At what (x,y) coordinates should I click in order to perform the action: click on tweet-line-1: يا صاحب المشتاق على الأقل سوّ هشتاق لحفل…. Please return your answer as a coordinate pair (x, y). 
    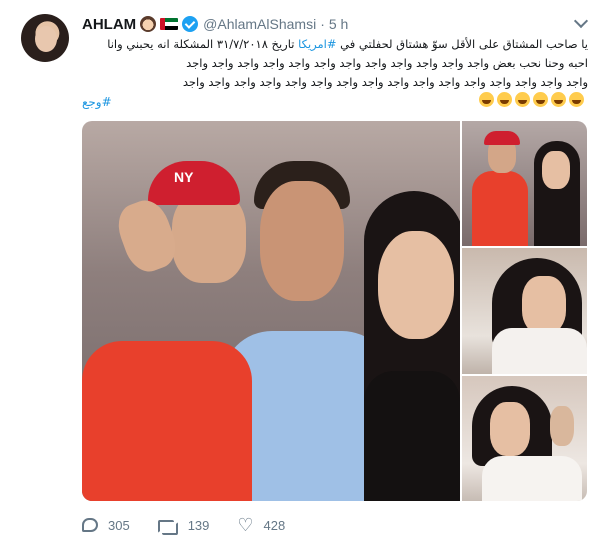
    Looking at the image, I should click on (335, 44).